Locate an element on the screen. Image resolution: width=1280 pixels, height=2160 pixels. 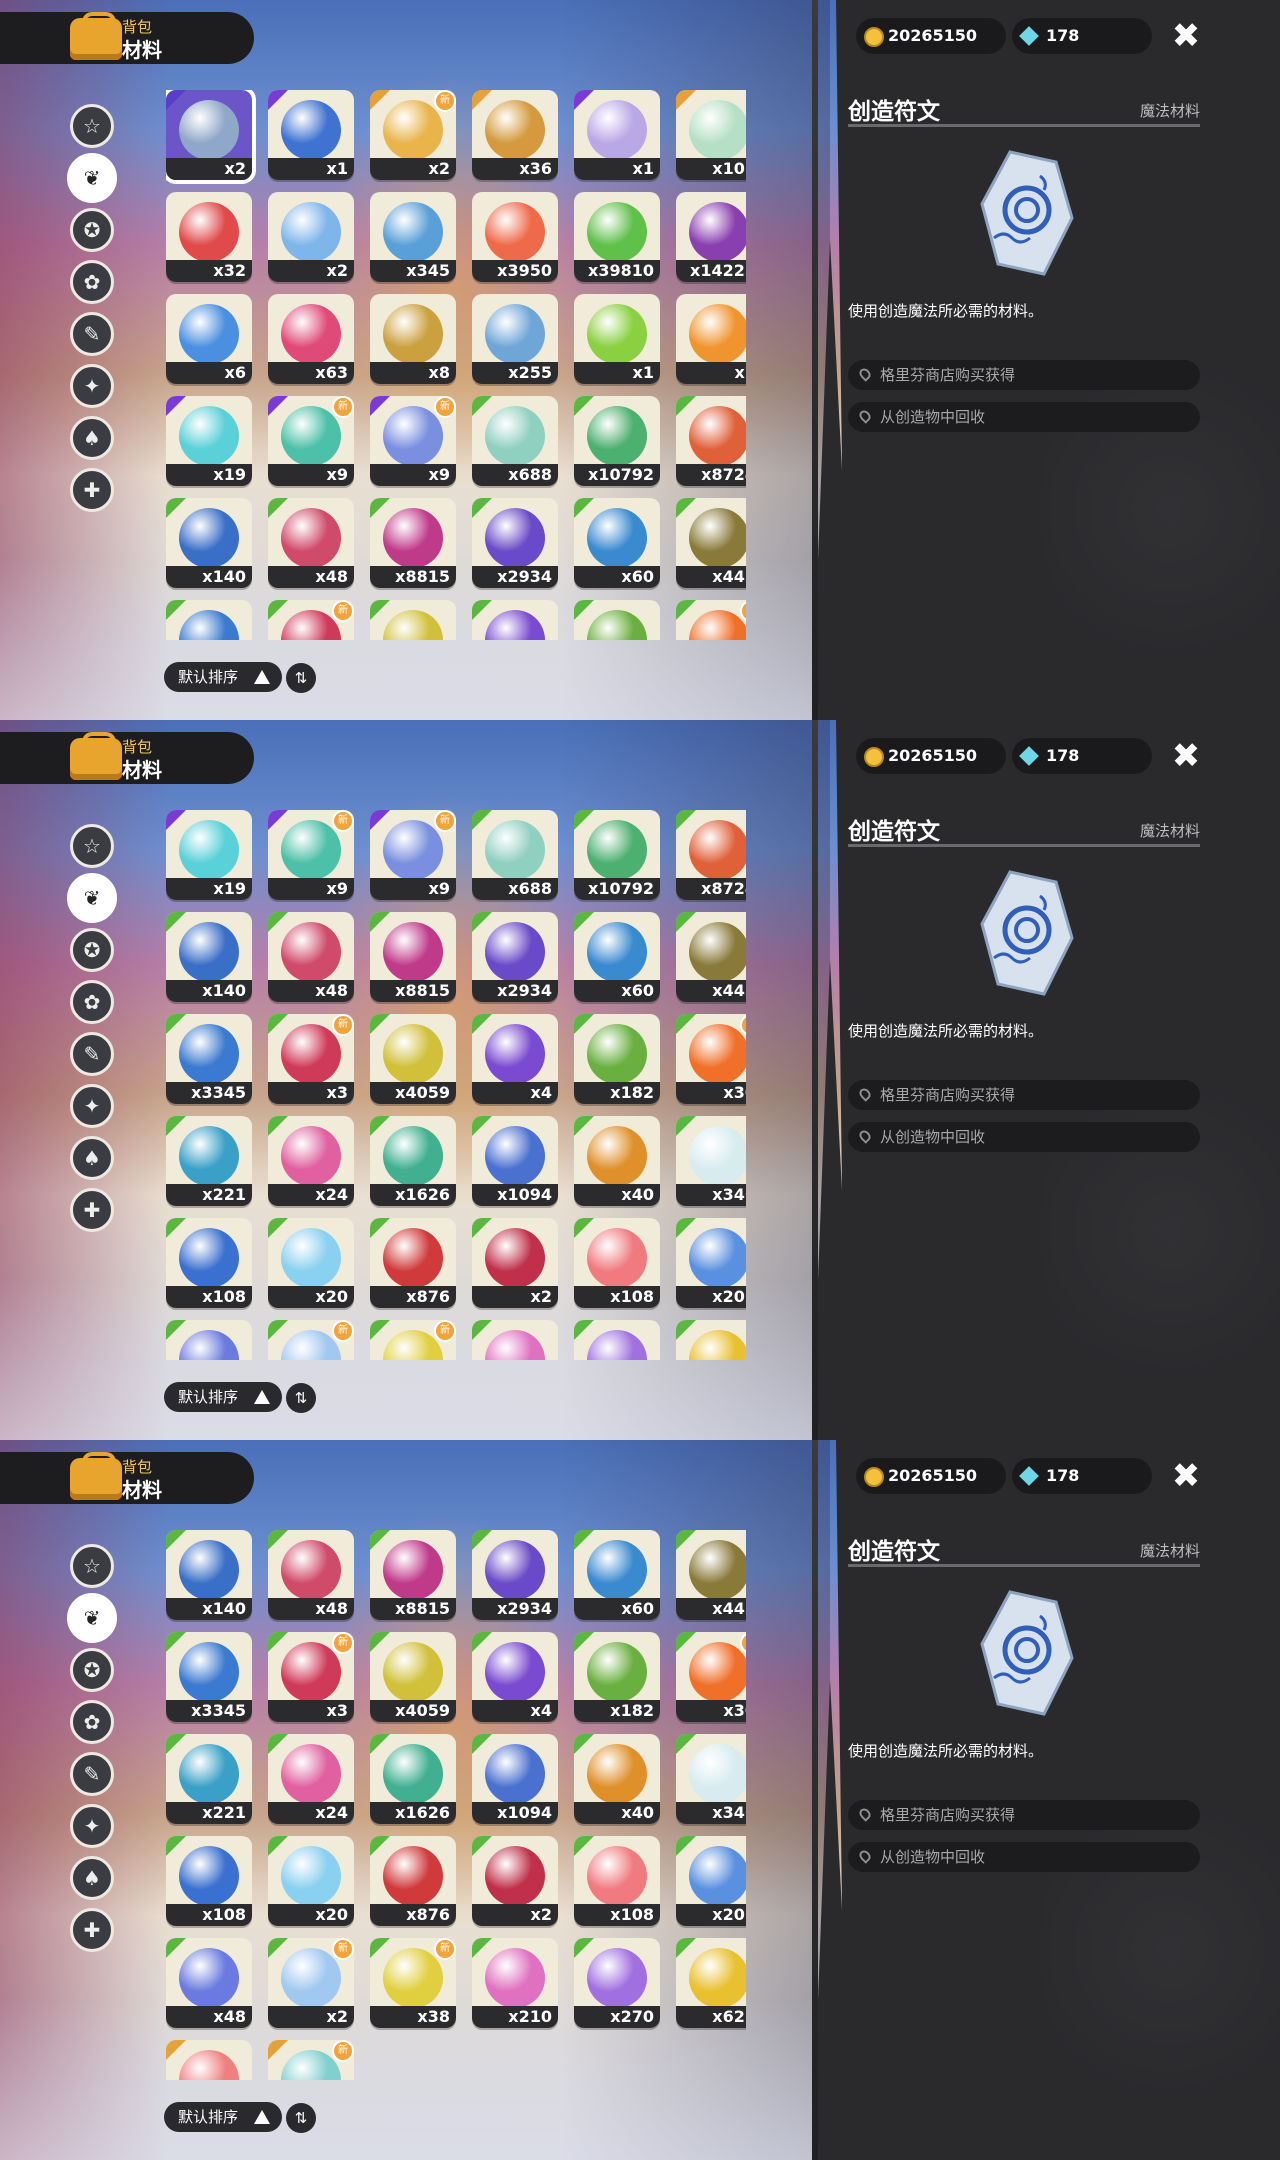
item-slot: x205 is located at coordinates (711, 1881).